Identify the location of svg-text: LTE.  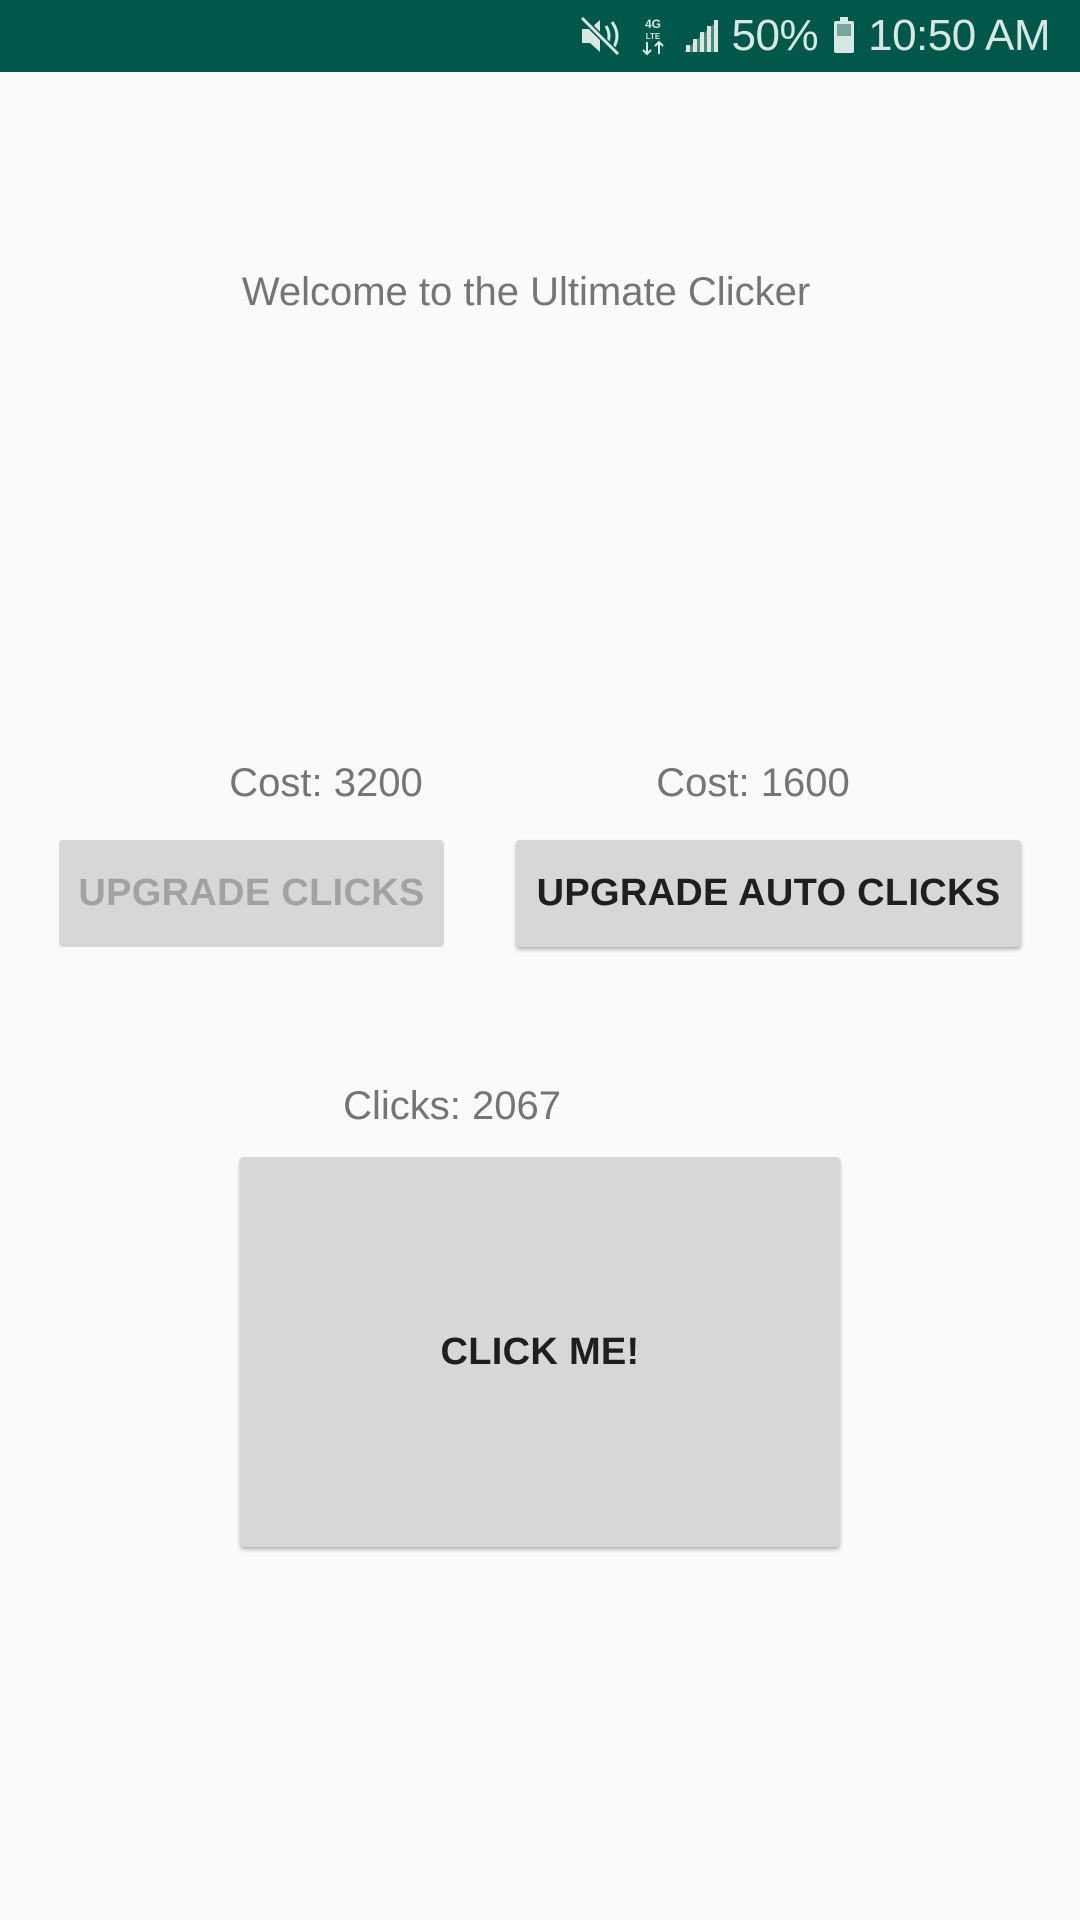
(652, 36).